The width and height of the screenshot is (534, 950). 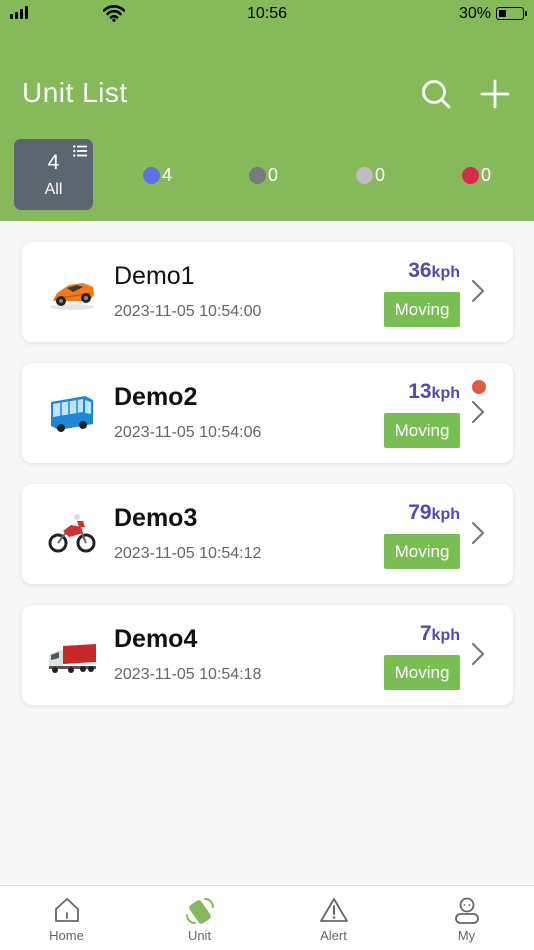 I want to click on unit-name: Demo2, so click(x=156, y=397).